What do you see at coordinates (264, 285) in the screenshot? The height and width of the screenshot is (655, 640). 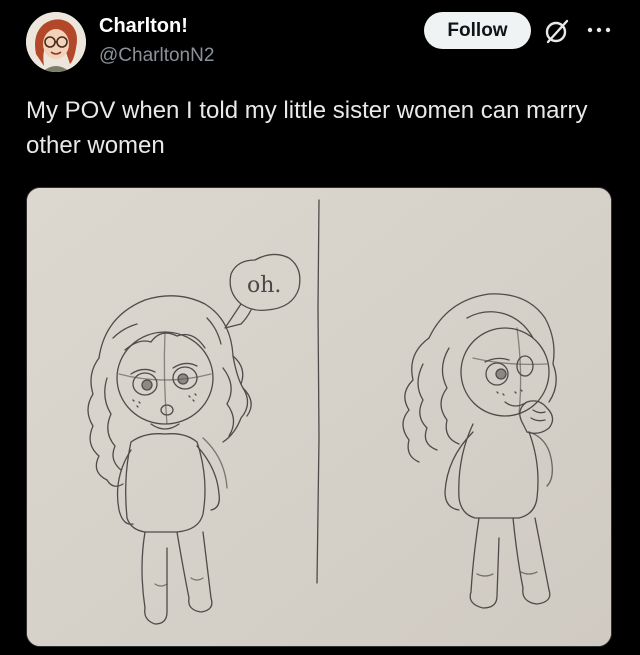 I see `speech-bubble-text: oh.` at bounding box center [264, 285].